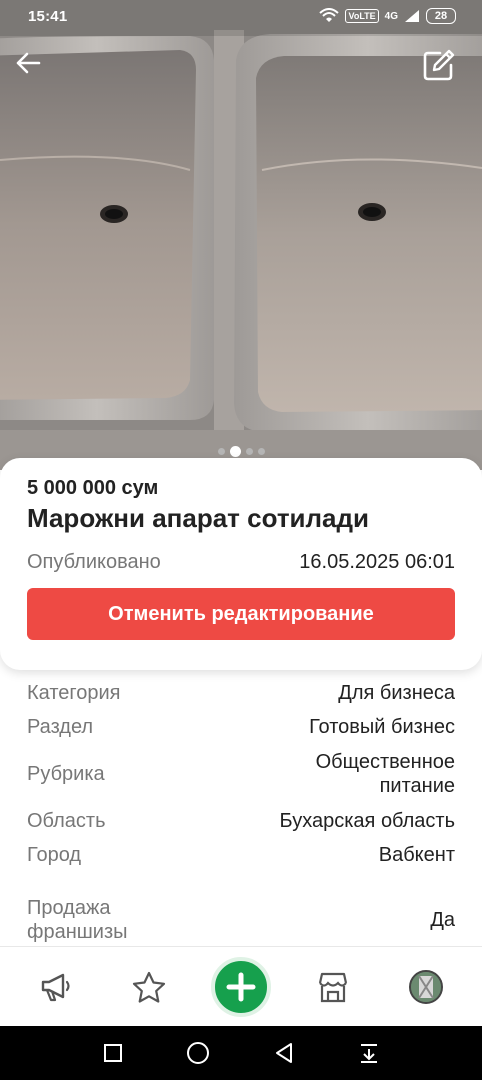  Describe the element at coordinates (391, 16) in the screenshot. I see `network-indicator: 4G` at that location.